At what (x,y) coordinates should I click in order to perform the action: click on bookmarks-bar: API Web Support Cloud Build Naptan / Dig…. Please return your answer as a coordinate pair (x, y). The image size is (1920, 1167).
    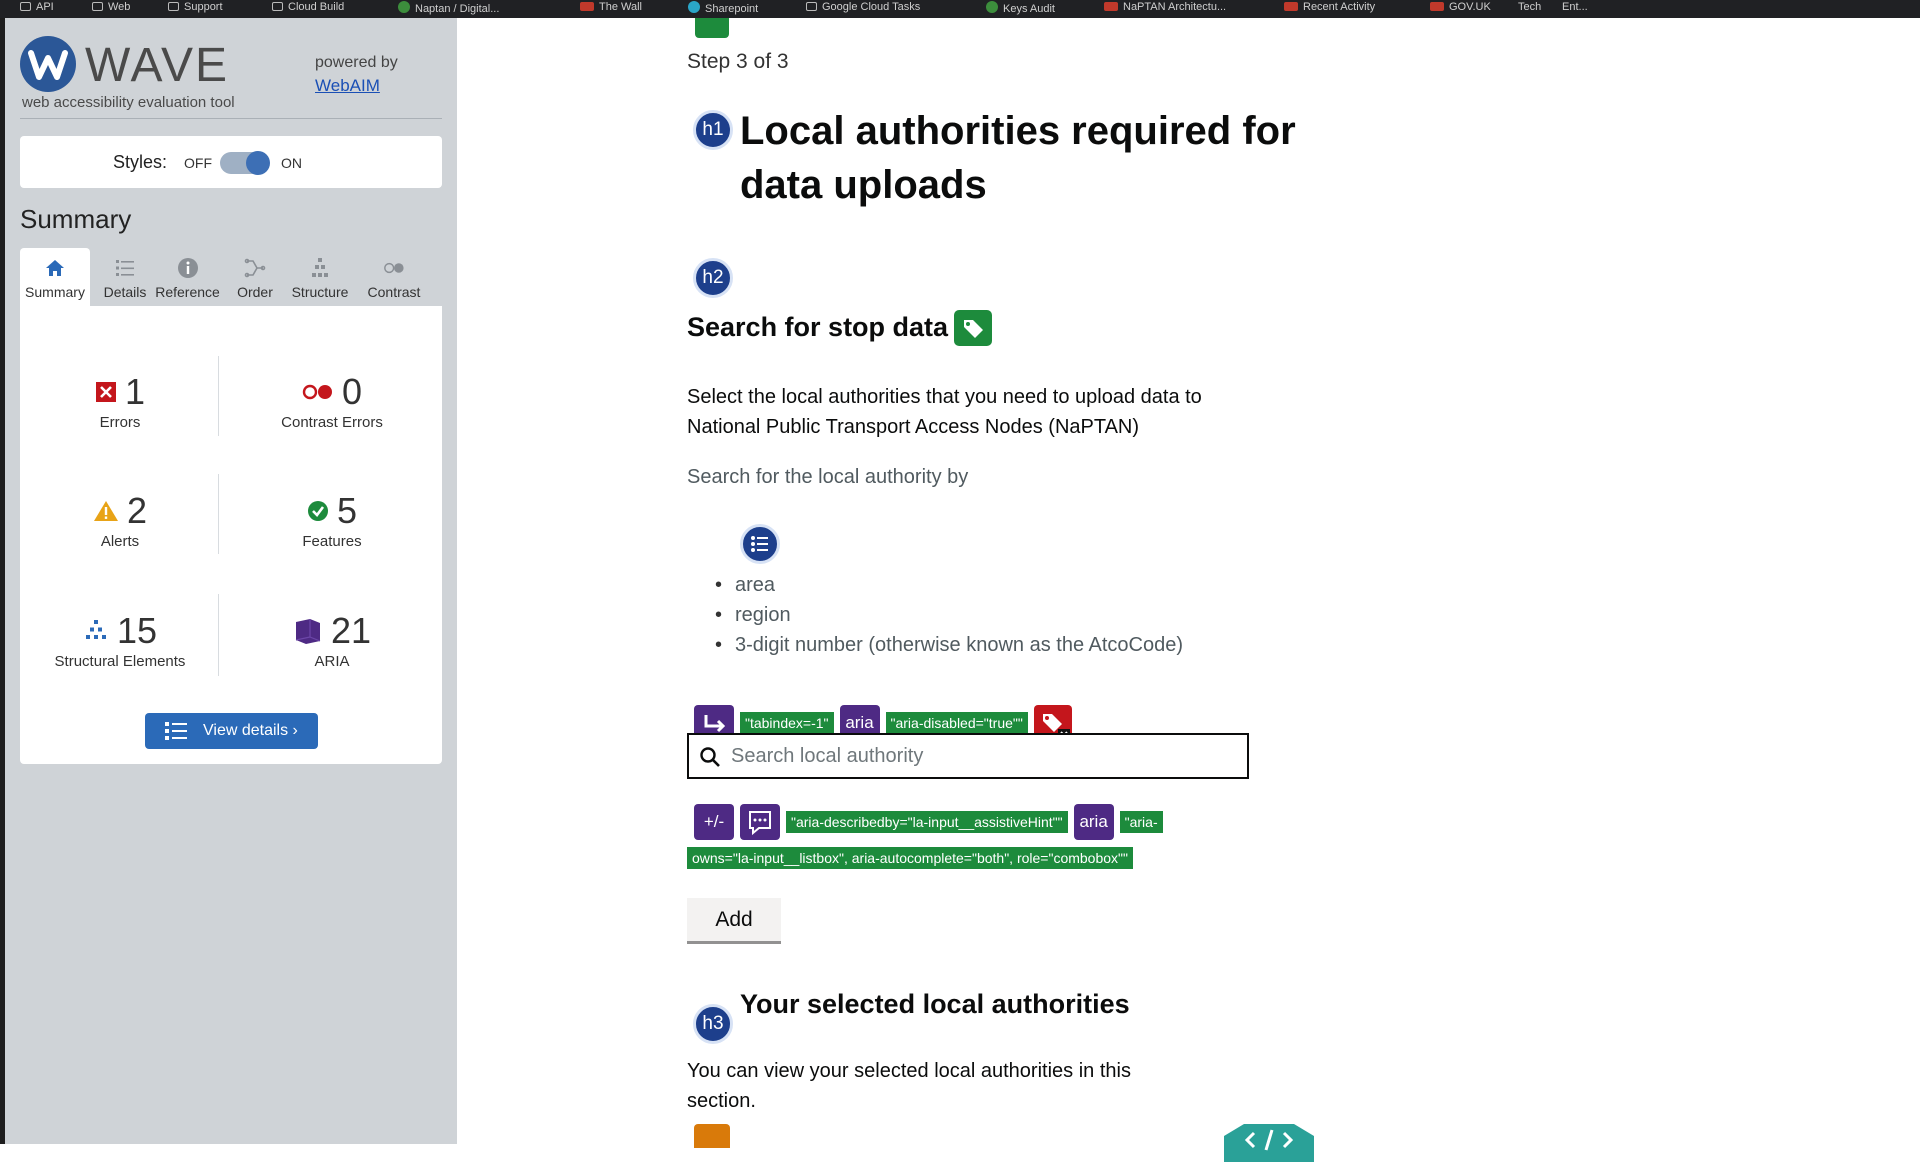
    Looking at the image, I should click on (960, 9).